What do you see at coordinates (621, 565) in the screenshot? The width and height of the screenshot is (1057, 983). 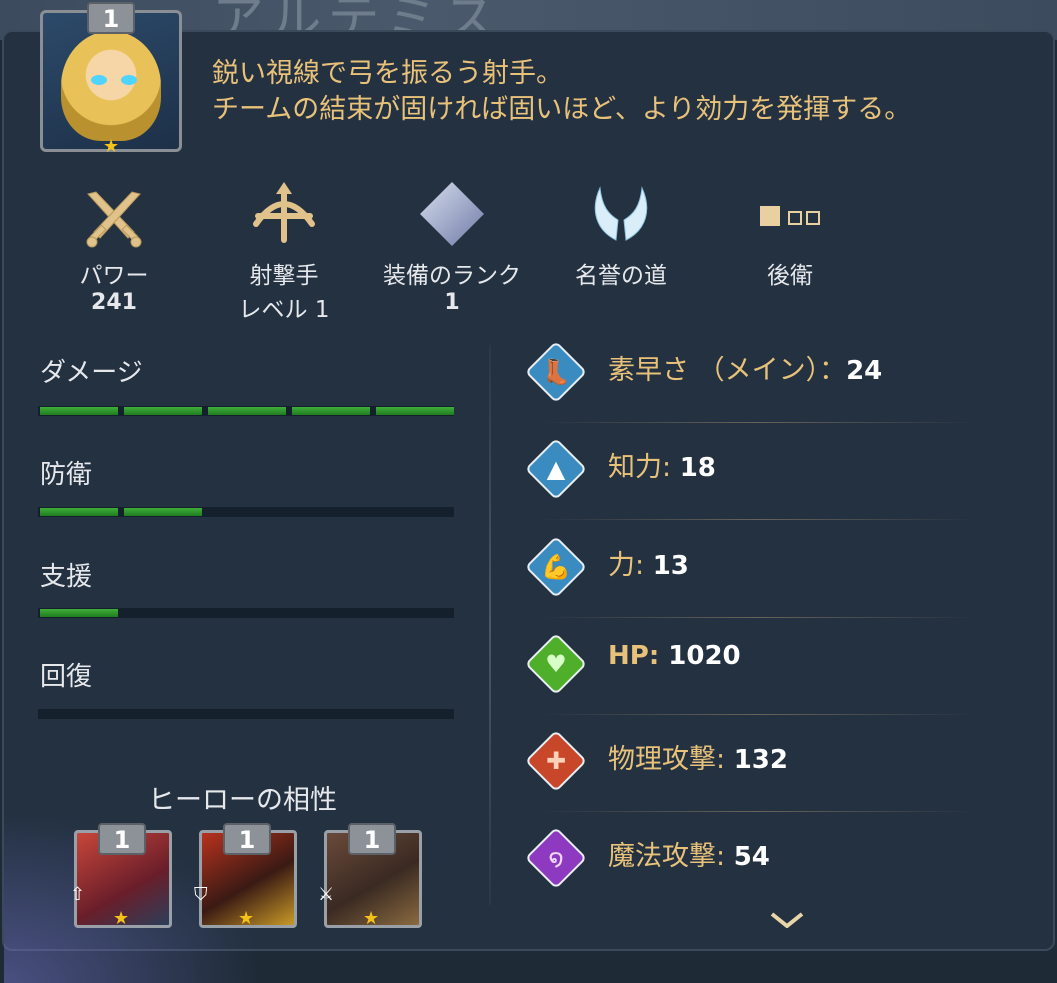 I see `stat-strength-label: 力` at bounding box center [621, 565].